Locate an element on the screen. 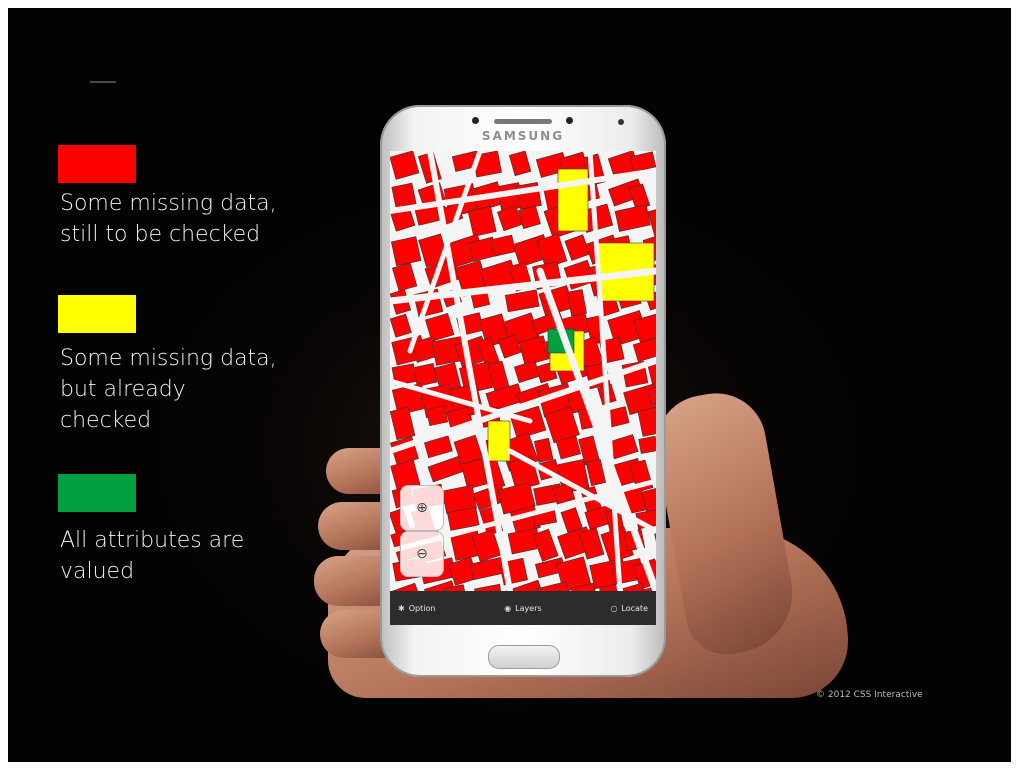 Image resolution: width=1019 pixels, height=770 pixels. zoom-out-icon: ⊖ is located at coordinates (422, 554).